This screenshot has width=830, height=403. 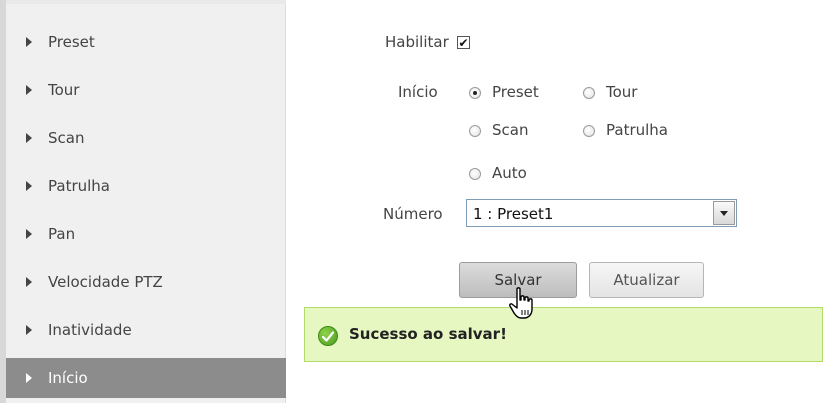 What do you see at coordinates (589, 131) in the screenshot?
I see `radio-patrulha` at bounding box center [589, 131].